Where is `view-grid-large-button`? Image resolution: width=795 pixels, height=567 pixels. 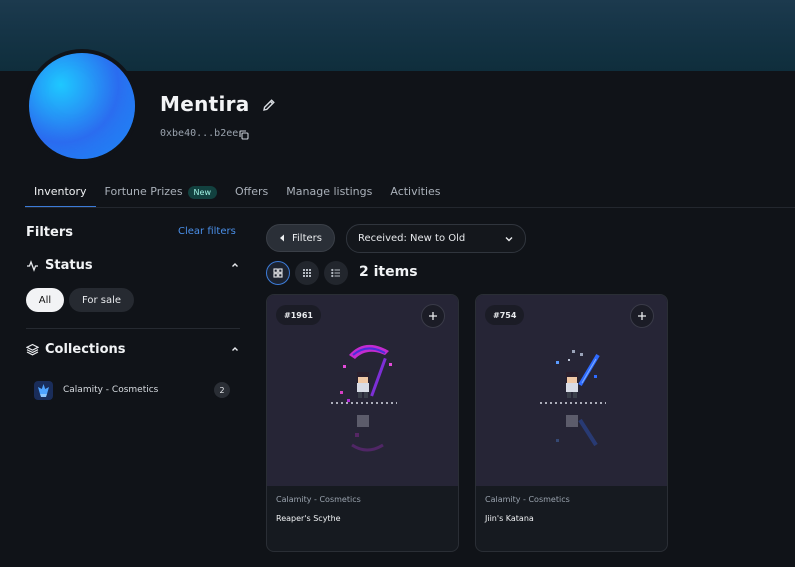 view-grid-large-button is located at coordinates (278, 273).